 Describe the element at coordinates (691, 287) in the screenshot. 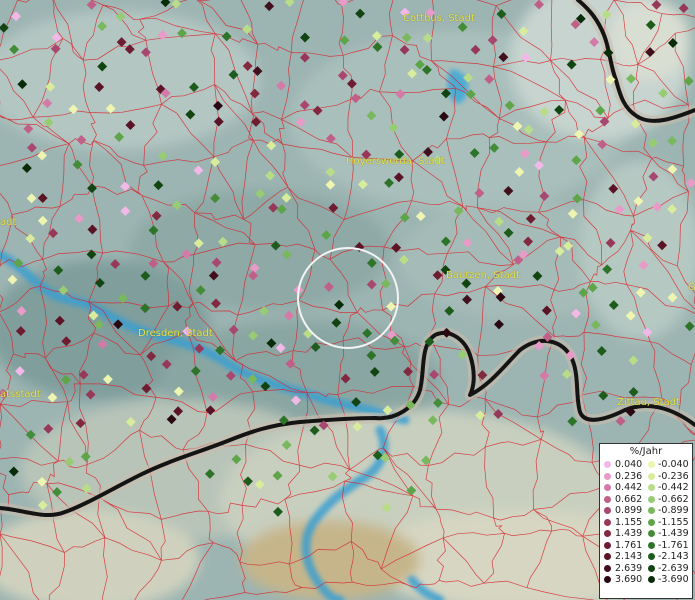

I see `city-label-right-fragment: G` at that location.